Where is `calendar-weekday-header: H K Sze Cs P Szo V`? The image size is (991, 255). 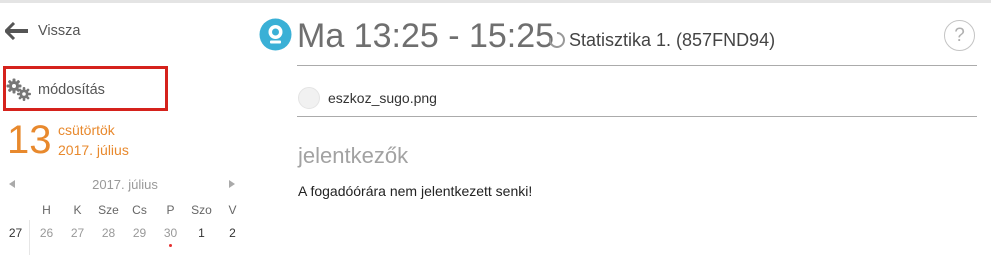 calendar-weekday-header: H K Sze Cs P Szo V is located at coordinates (124, 210).